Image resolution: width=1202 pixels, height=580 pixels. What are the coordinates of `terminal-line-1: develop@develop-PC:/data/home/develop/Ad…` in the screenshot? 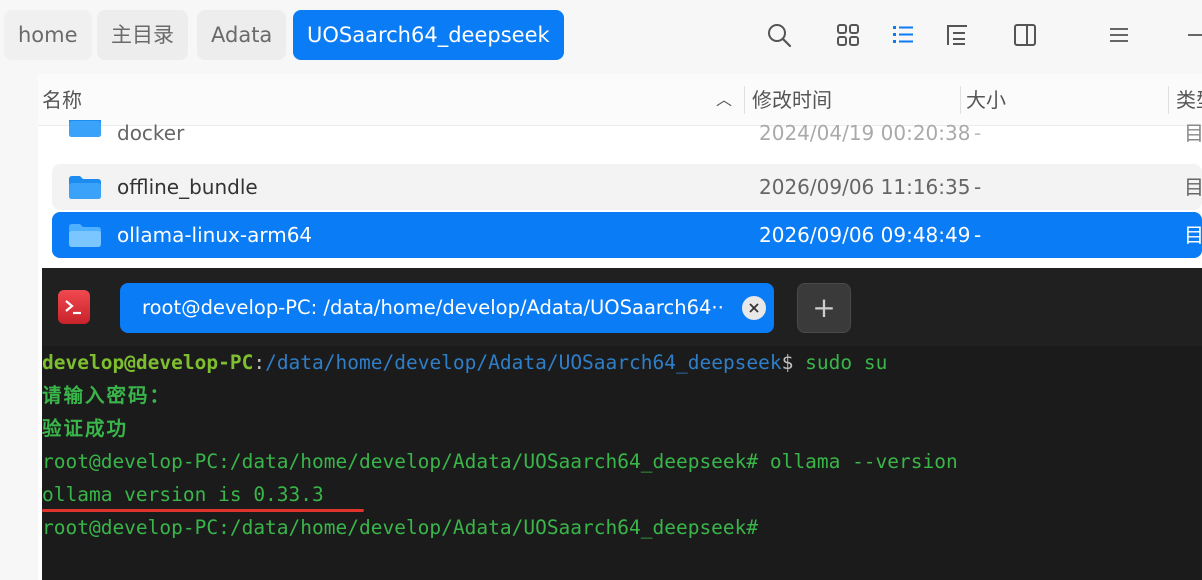 It's located at (464, 362).